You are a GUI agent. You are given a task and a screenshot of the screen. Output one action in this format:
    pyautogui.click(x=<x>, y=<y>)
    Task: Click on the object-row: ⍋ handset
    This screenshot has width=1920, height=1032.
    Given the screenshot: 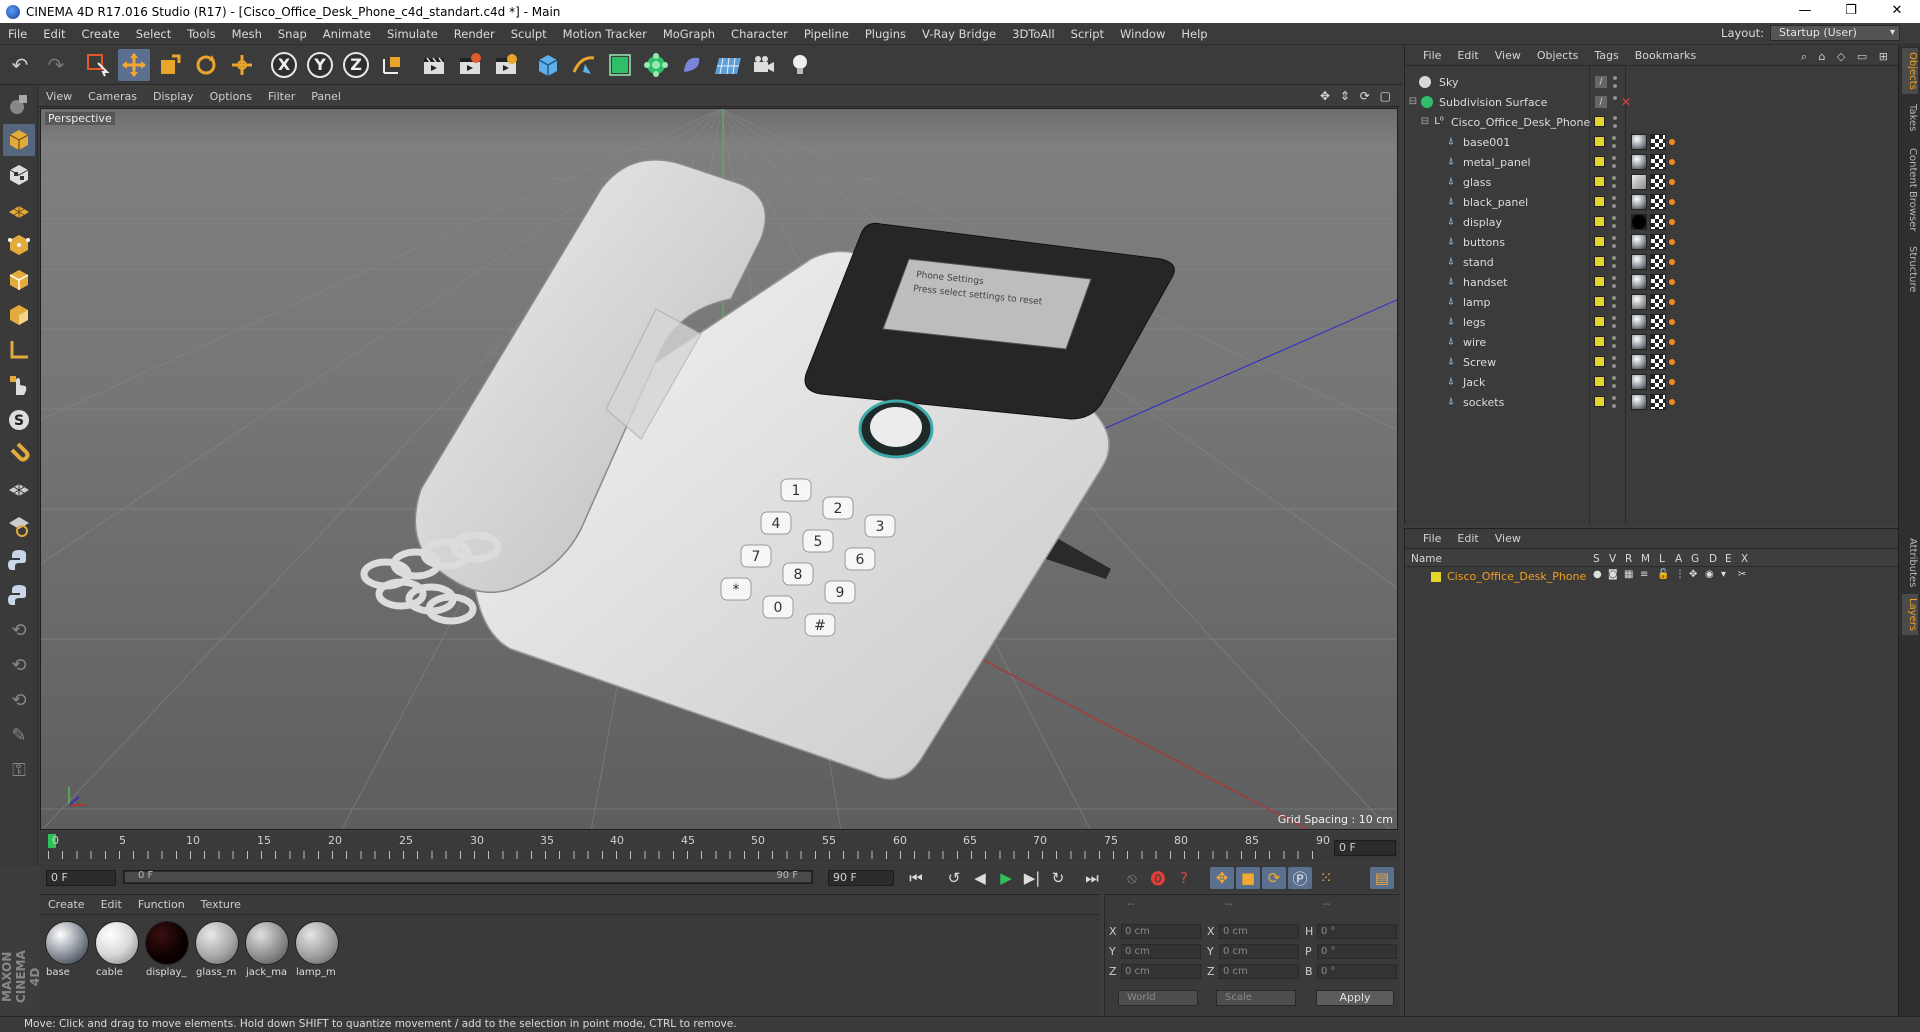 What is the action you would take?
    pyautogui.click(x=1652, y=282)
    